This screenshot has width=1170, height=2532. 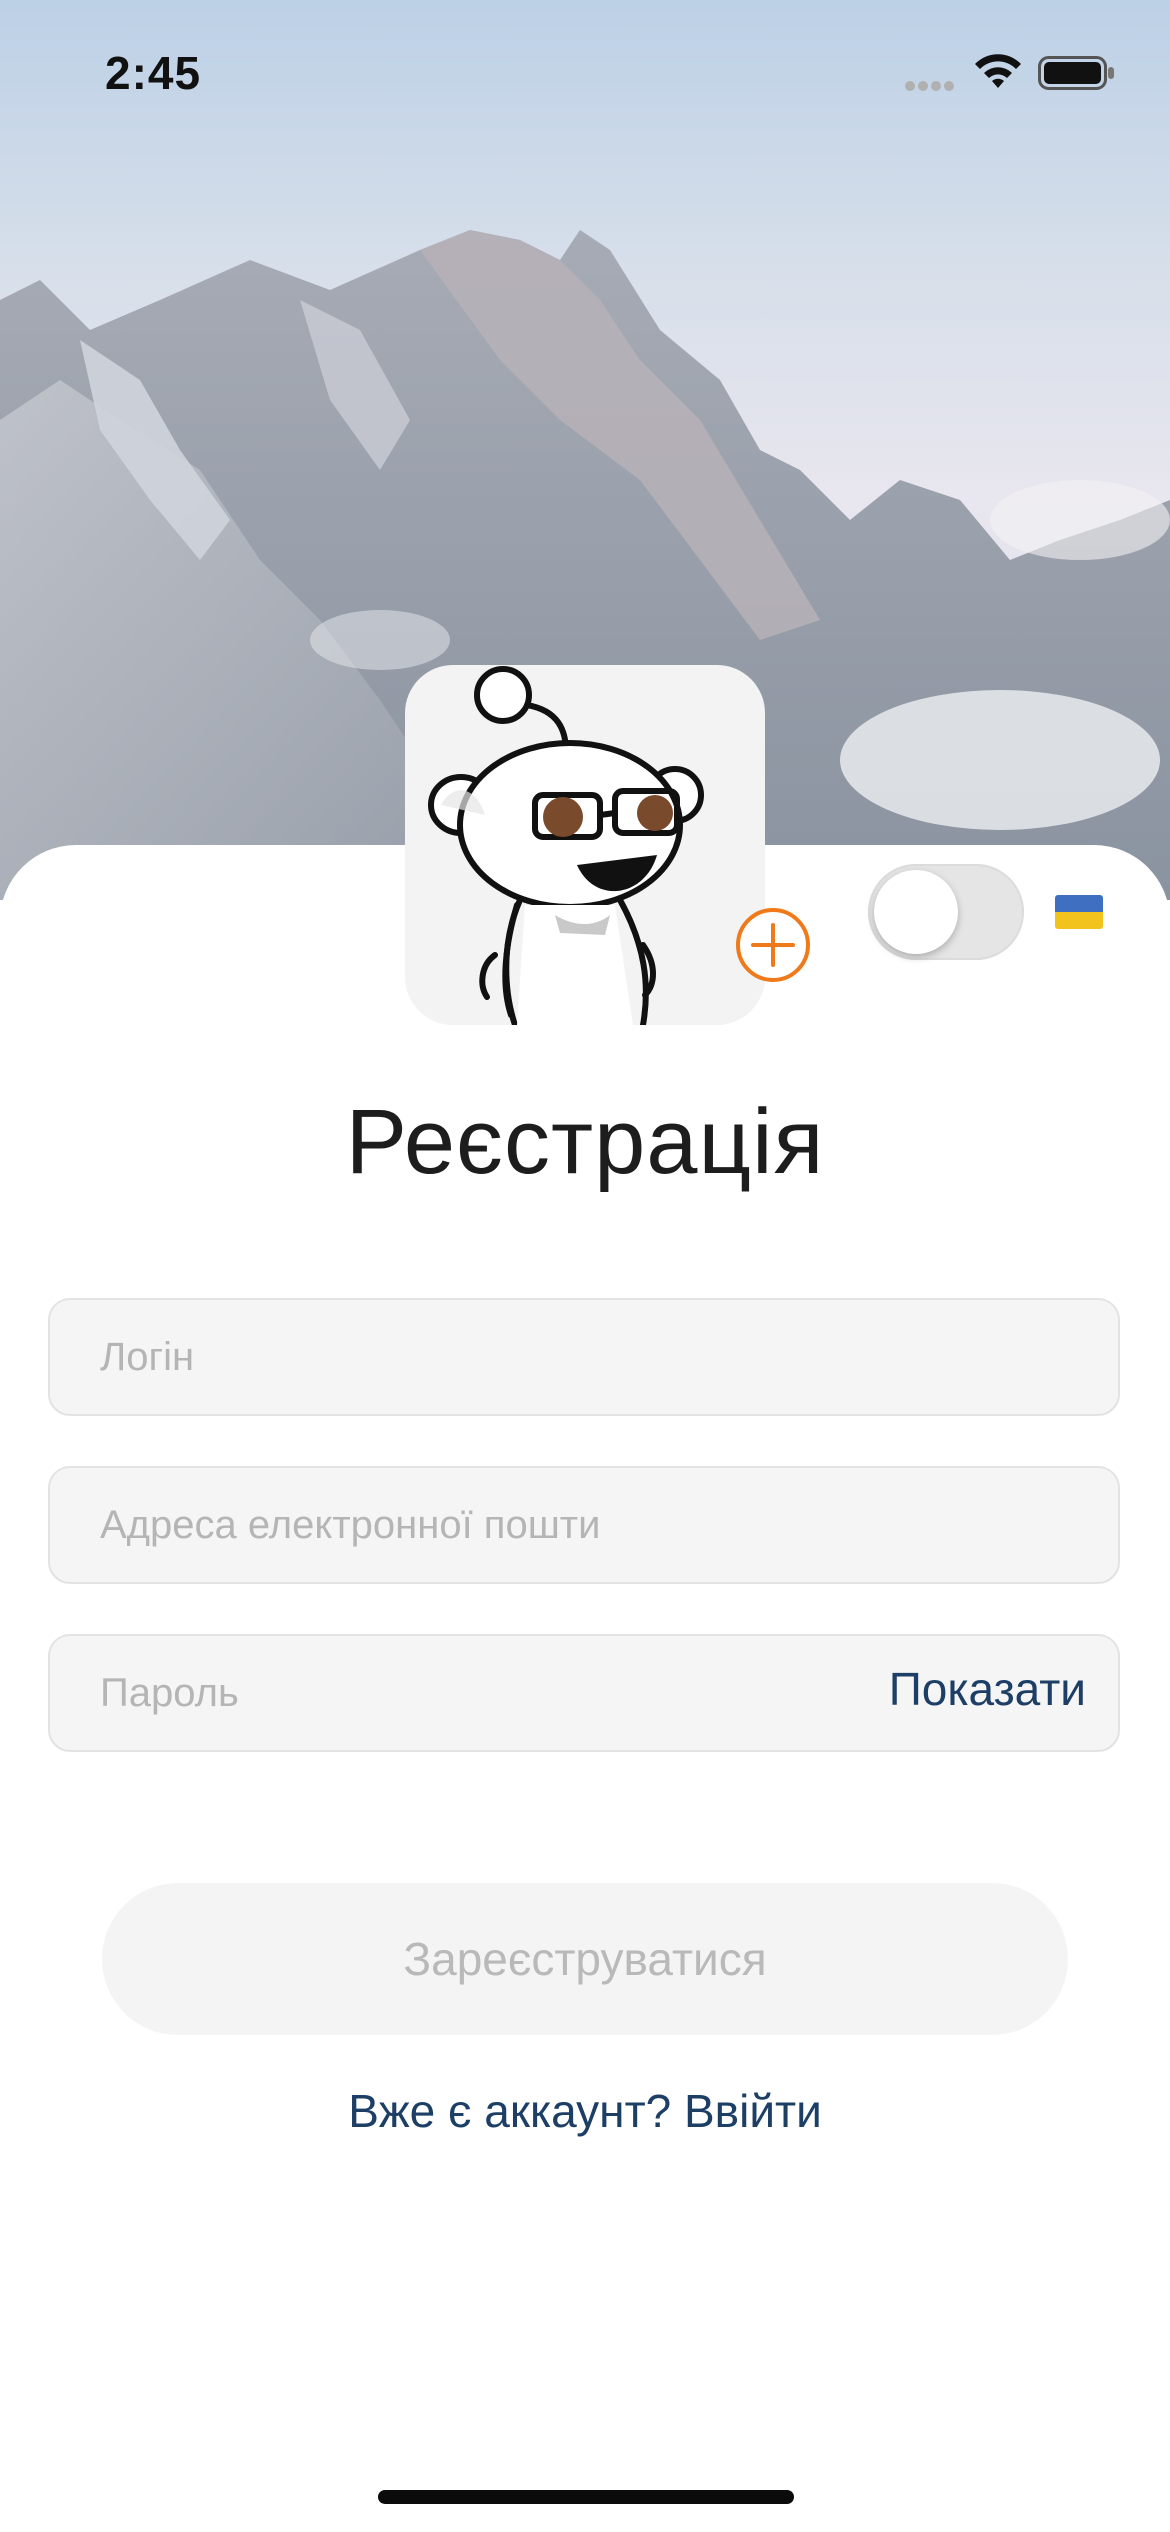 What do you see at coordinates (998, 71) in the screenshot?
I see `wifi-icon` at bounding box center [998, 71].